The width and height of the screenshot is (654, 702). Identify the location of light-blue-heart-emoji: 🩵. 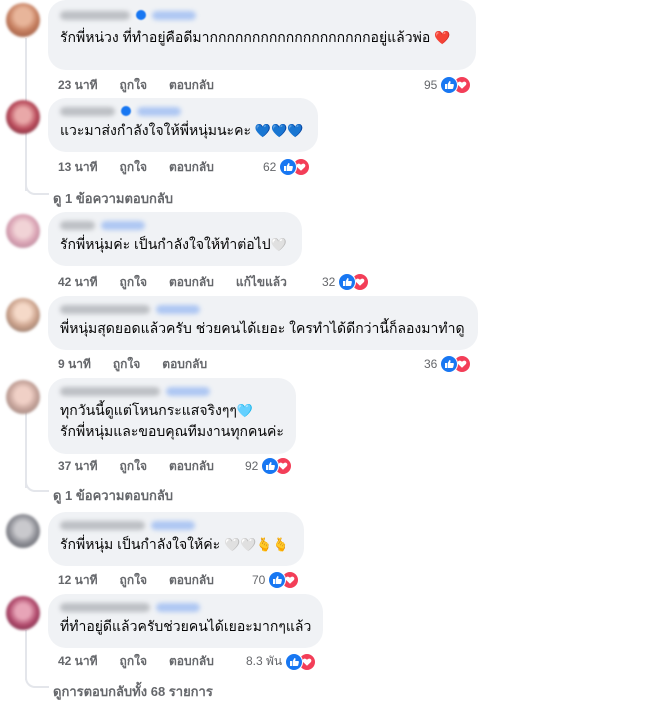
(245, 410).